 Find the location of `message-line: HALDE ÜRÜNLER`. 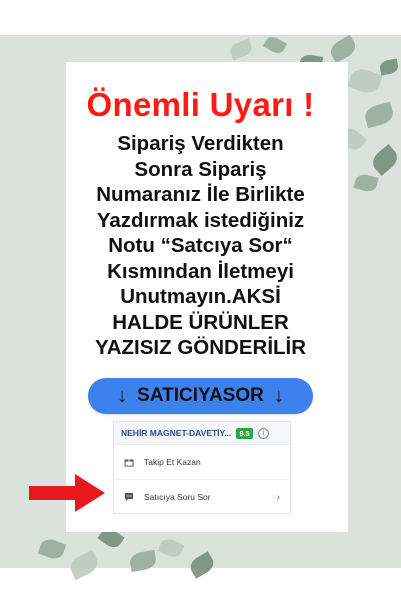

message-line: HALDE ÜRÜNLER is located at coordinates (200, 322).